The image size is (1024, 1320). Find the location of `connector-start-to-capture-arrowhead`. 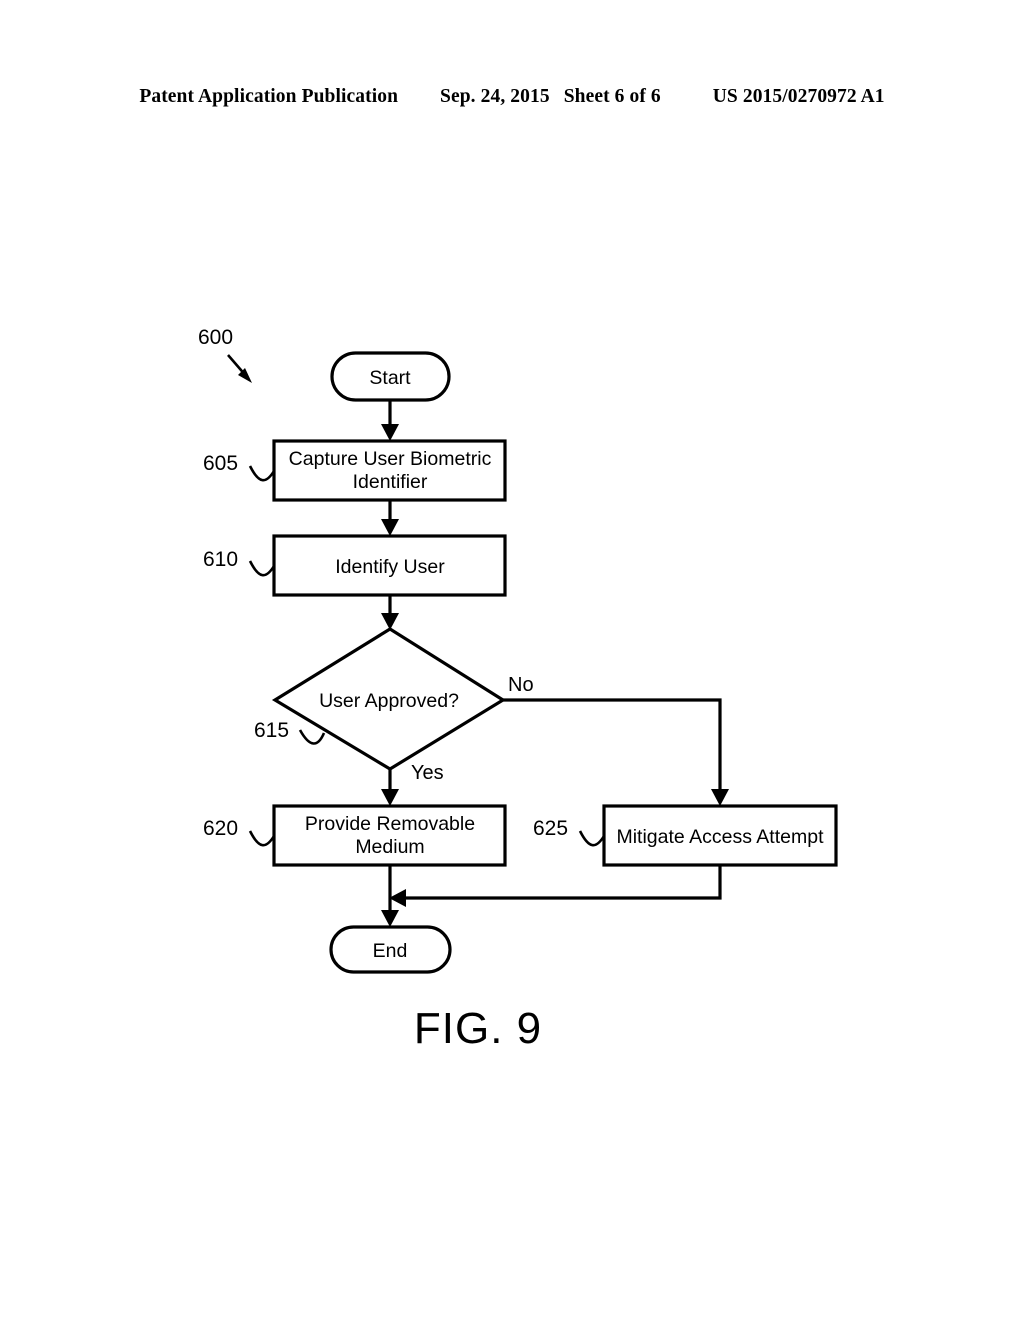

connector-start-to-capture-arrowhead is located at coordinates (390, 432).